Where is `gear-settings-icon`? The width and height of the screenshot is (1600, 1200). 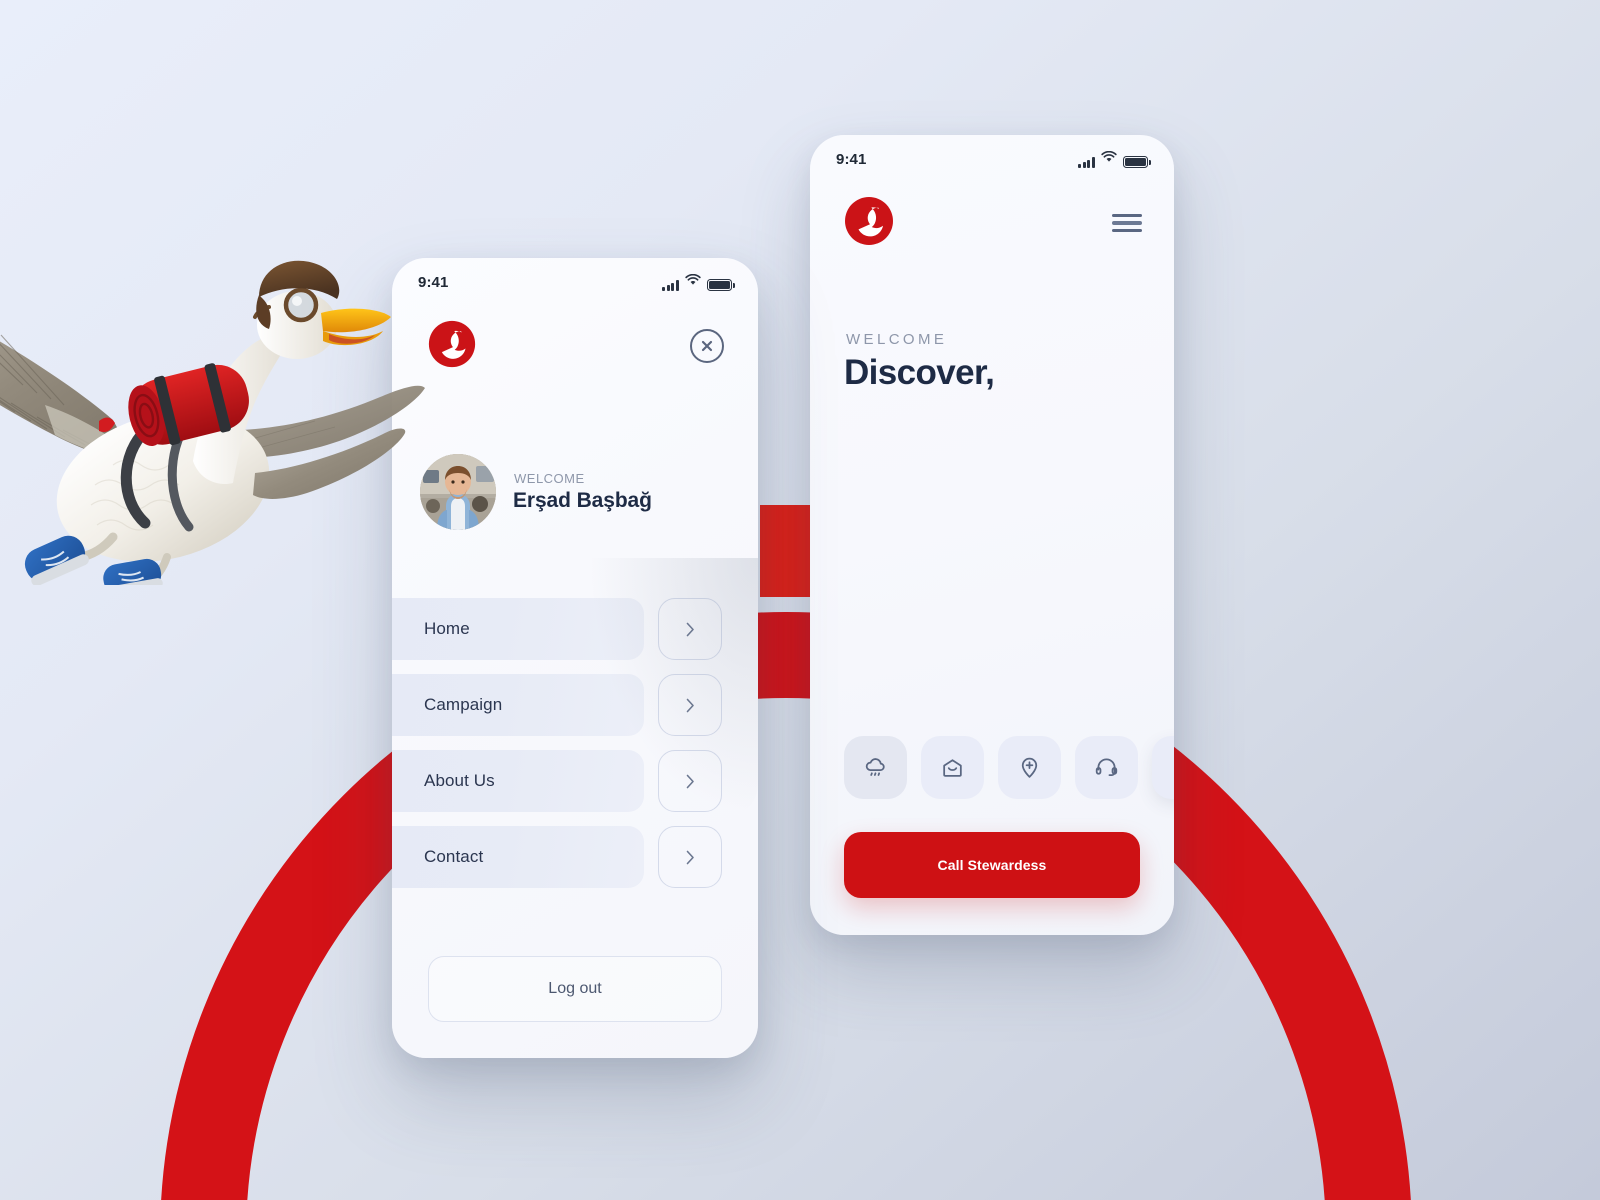
gear-settings-icon is located at coordinates (1172, 767).